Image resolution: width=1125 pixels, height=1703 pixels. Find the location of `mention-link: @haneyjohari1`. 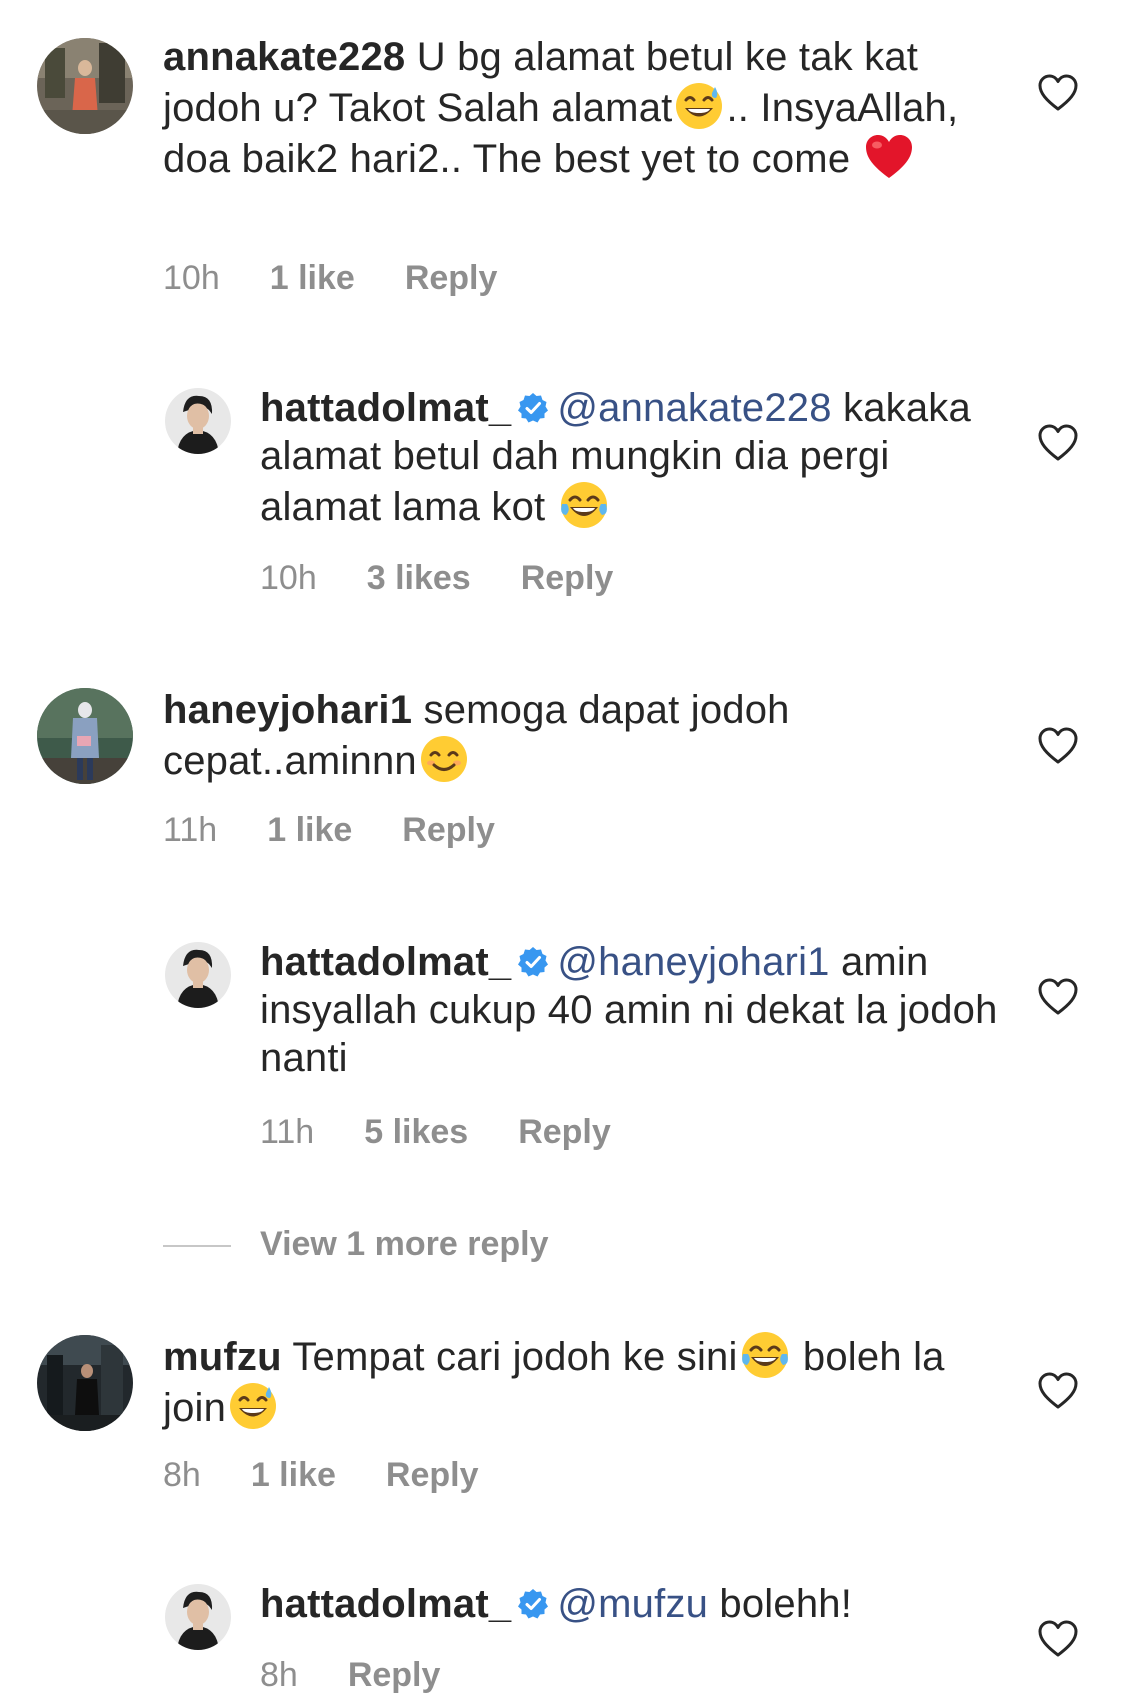

mention-link: @haneyjohari1 is located at coordinates (693, 962).